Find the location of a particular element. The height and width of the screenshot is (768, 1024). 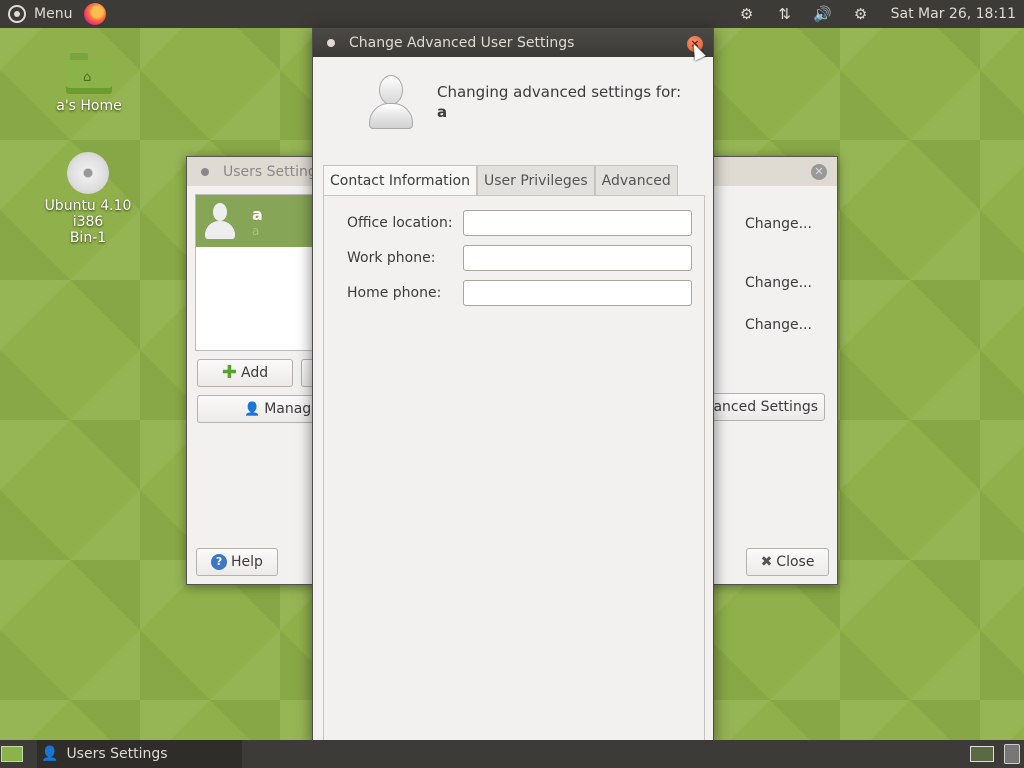

plus-icon: ✚ is located at coordinates (229, 372).